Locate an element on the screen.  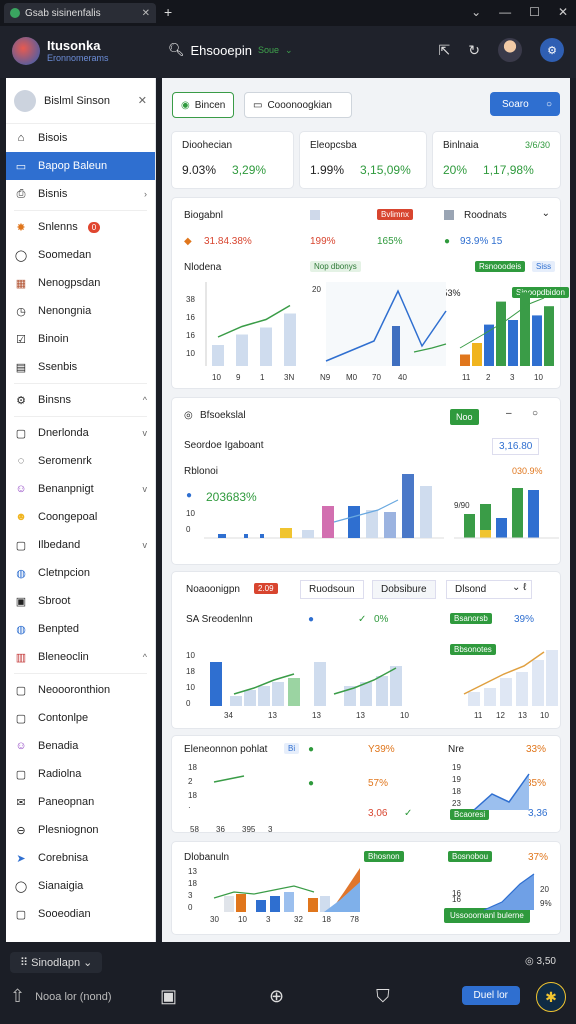
performance-chart: 18 2 18 · 58 36 395 3 19 19 18 23 is located at coordinates (359, 798).